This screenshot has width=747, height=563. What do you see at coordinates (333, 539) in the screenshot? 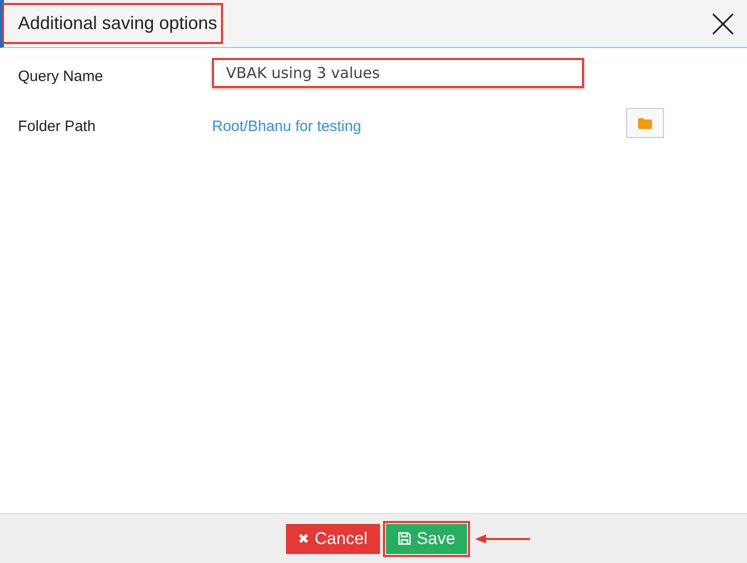
I see `cancel-button: Cancel` at bounding box center [333, 539].